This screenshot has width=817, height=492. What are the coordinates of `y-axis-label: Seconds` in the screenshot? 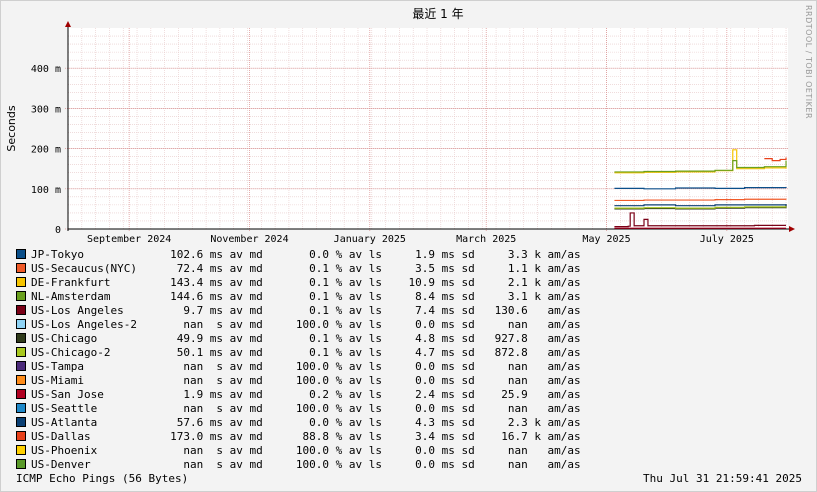 It's located at (11, 128).